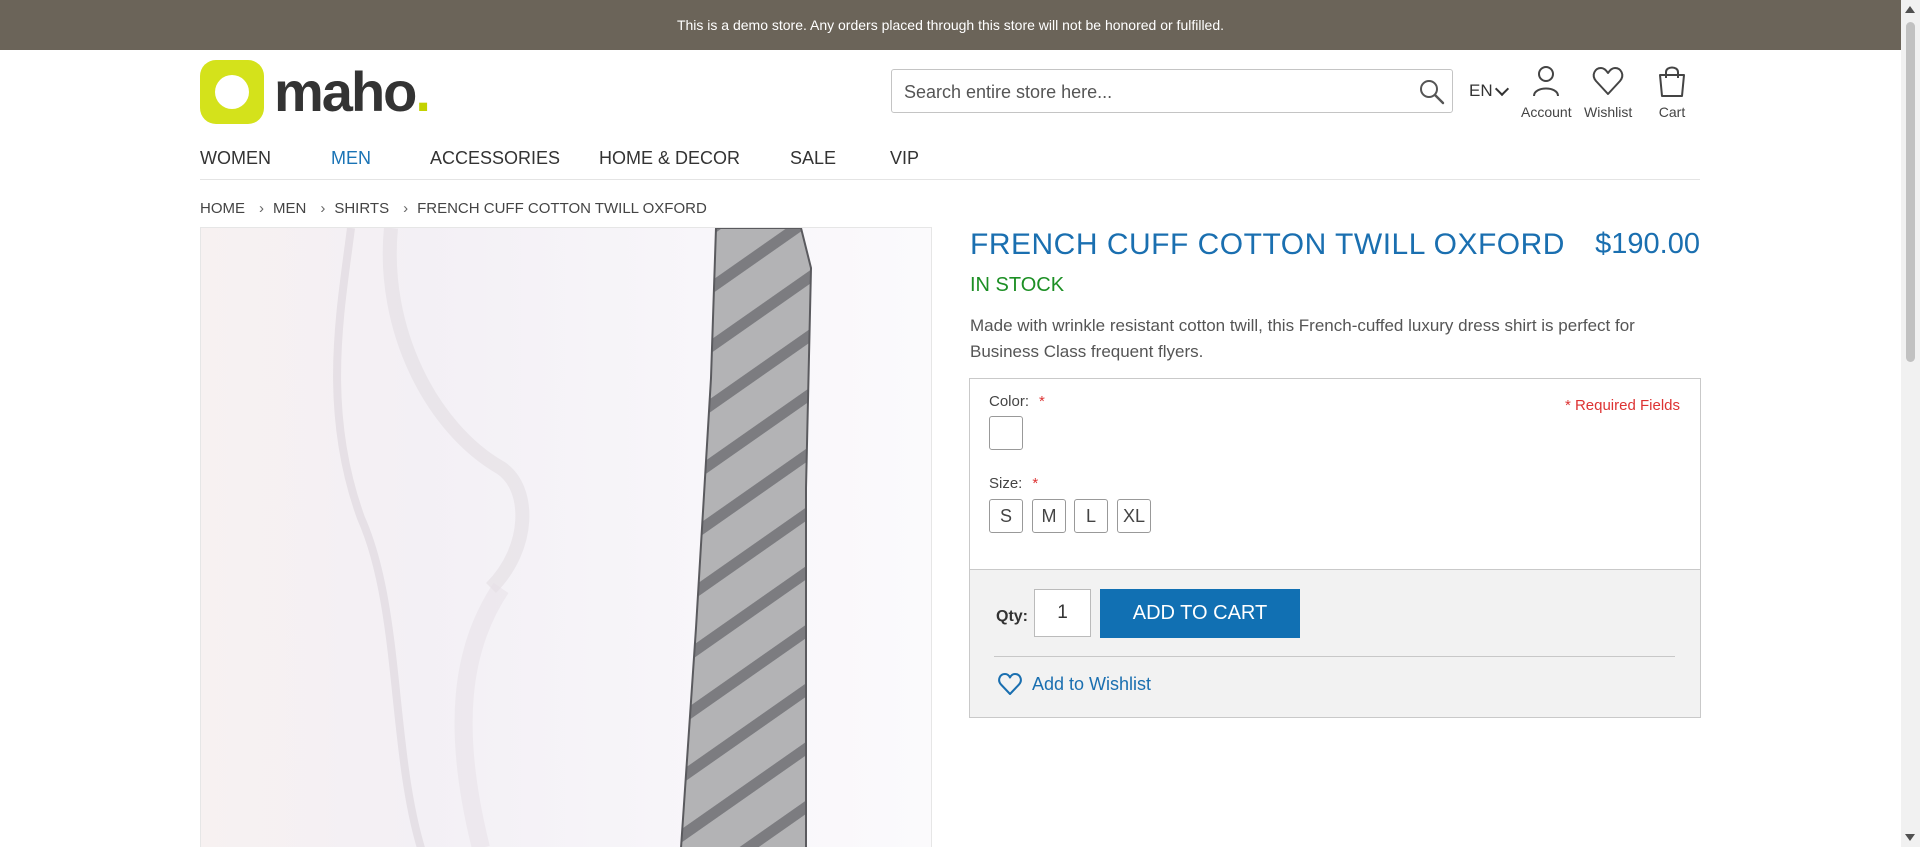 The height and width of the screenshot is (847, 1920). Describe the element at coordinates (222, 208) in the screenshot. I see `breadcrumb-home: HOME` at that location.